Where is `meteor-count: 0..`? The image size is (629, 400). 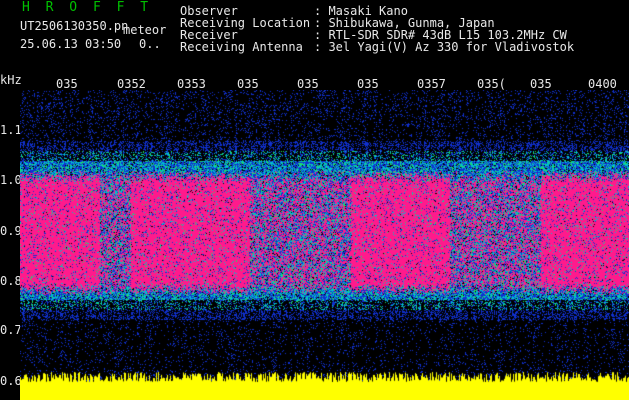
meteor-count: 0.. is located at coordinates (150, 44).